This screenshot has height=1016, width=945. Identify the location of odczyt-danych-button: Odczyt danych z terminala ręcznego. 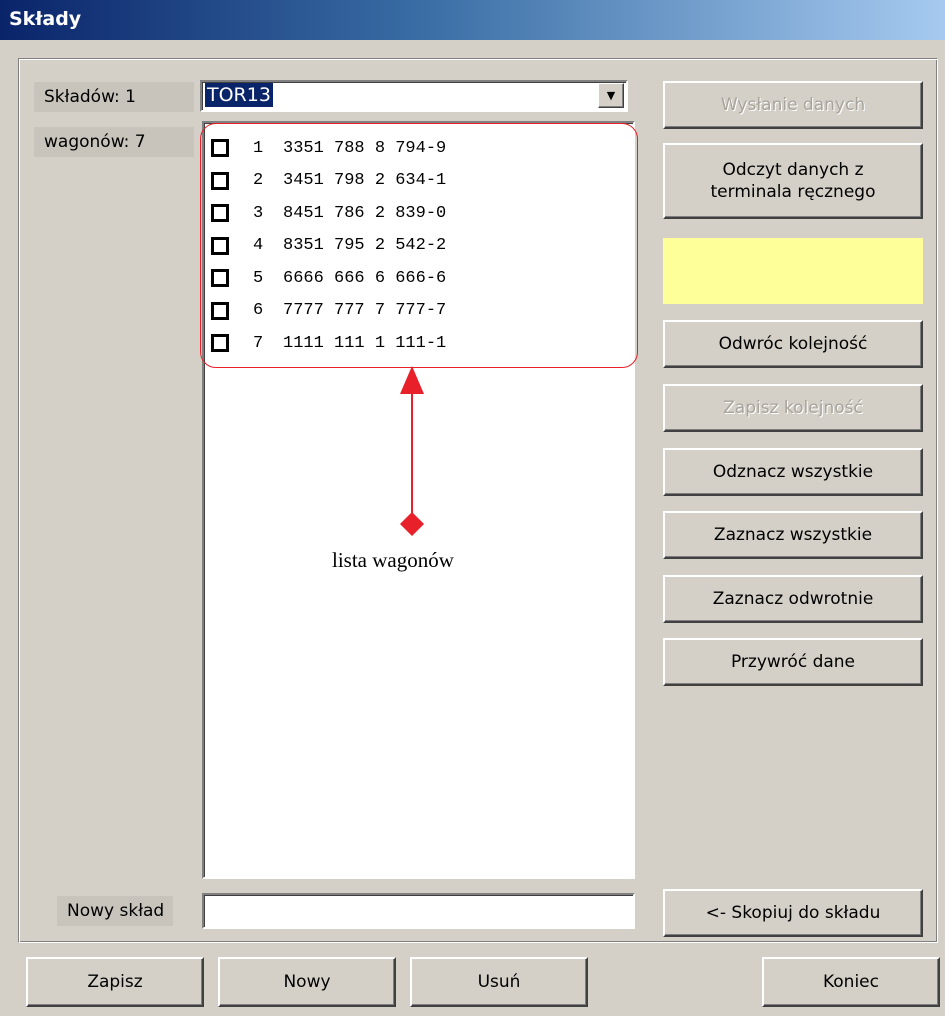
(793, 181).